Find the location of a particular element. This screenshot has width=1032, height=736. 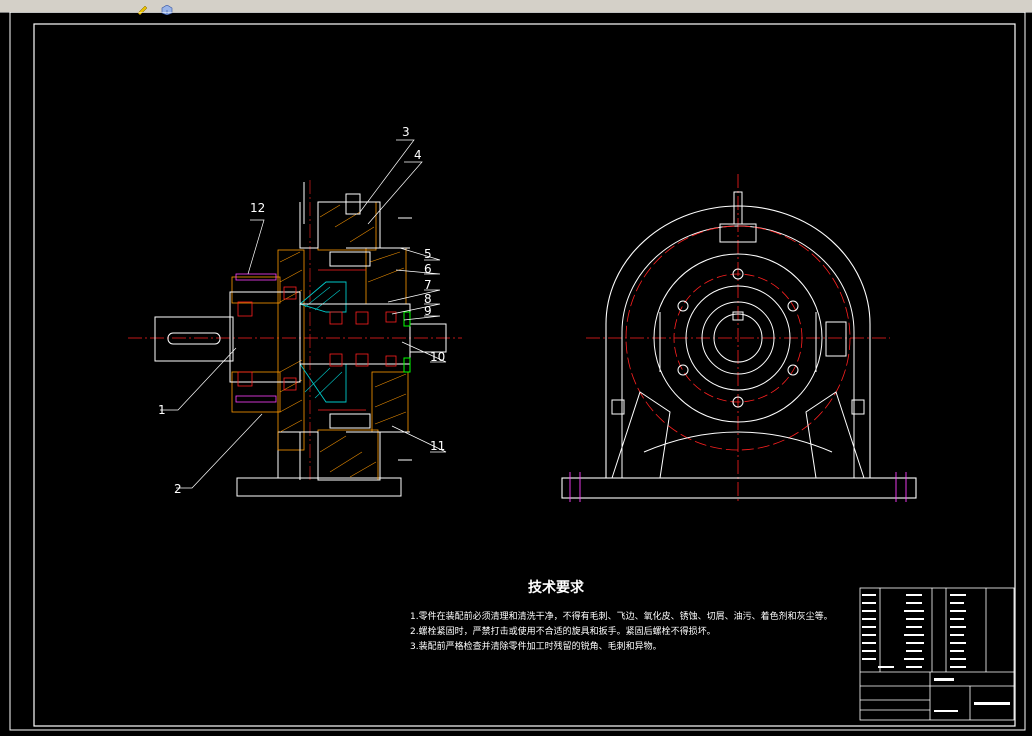

title-block is located at coordinates (937, 654).